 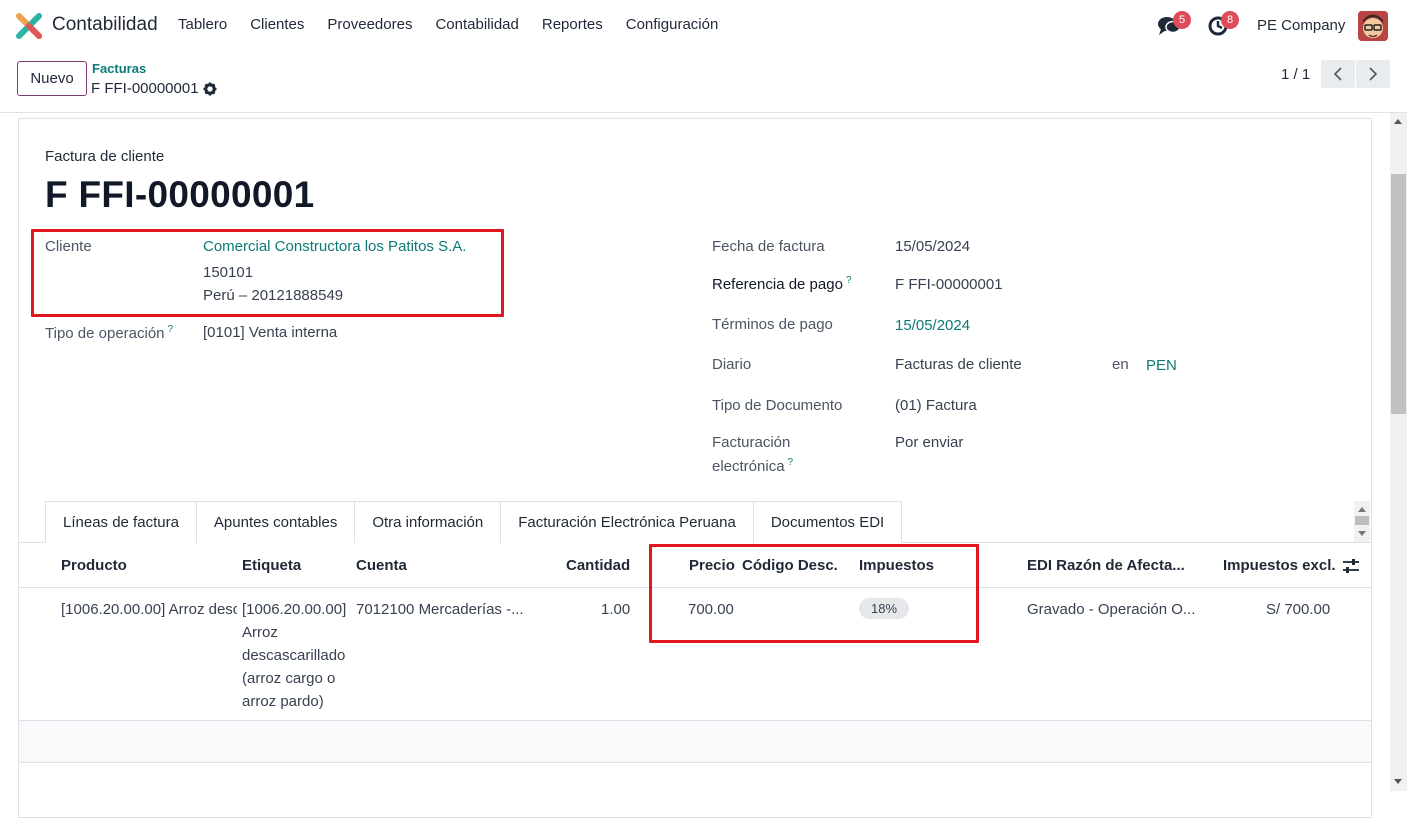 I want to click on row-impuestos-excl: S/ 700.00, so click(x=1298, y=609).